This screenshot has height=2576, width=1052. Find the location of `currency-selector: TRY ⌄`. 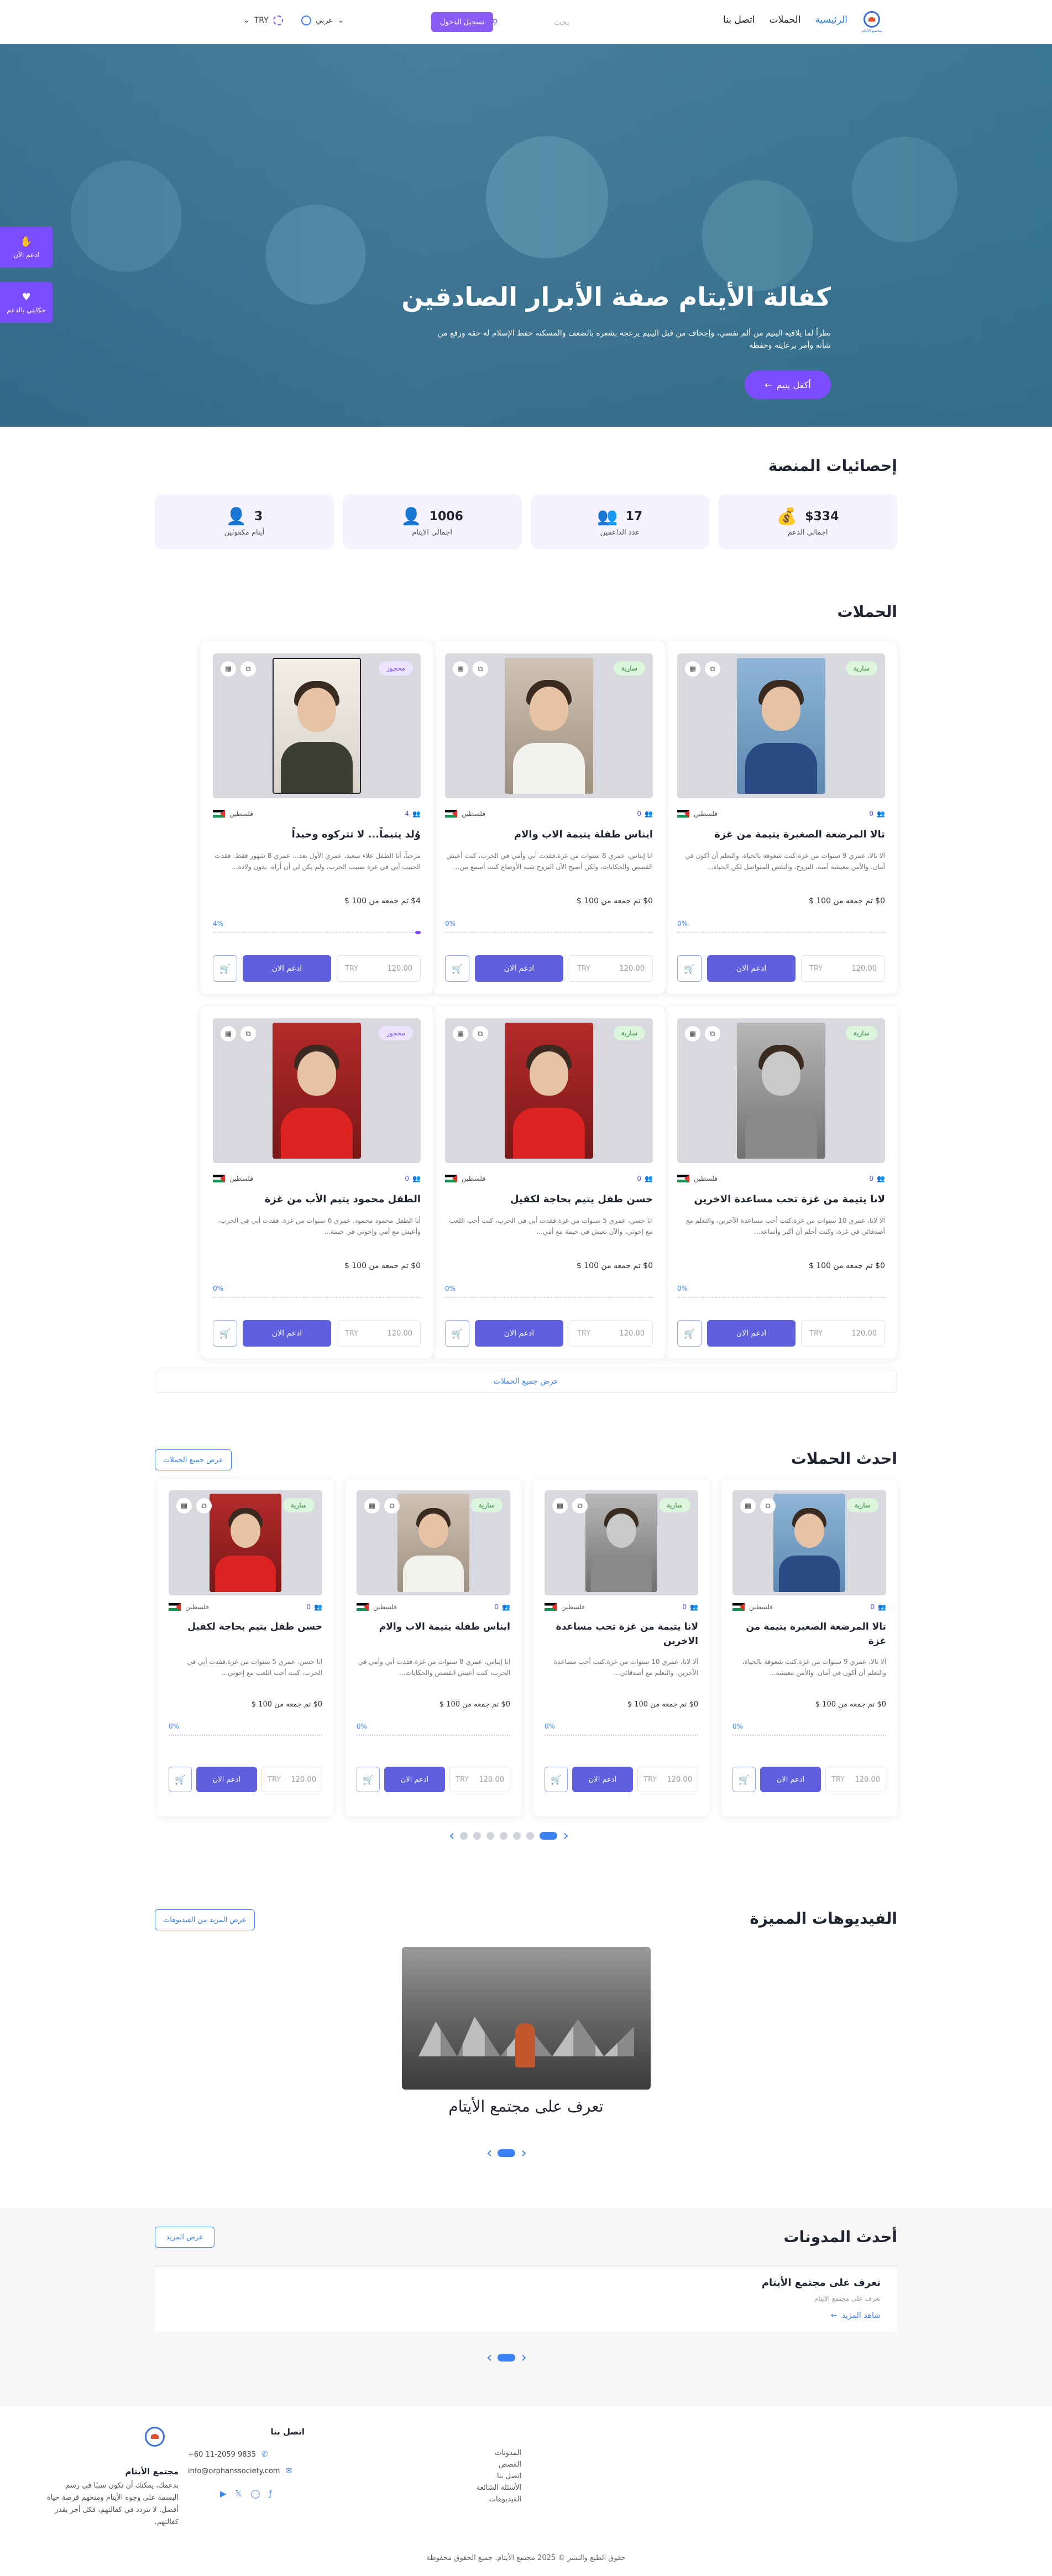

currency-selector: TRY ⌄ is located at coordinates (263, 20).